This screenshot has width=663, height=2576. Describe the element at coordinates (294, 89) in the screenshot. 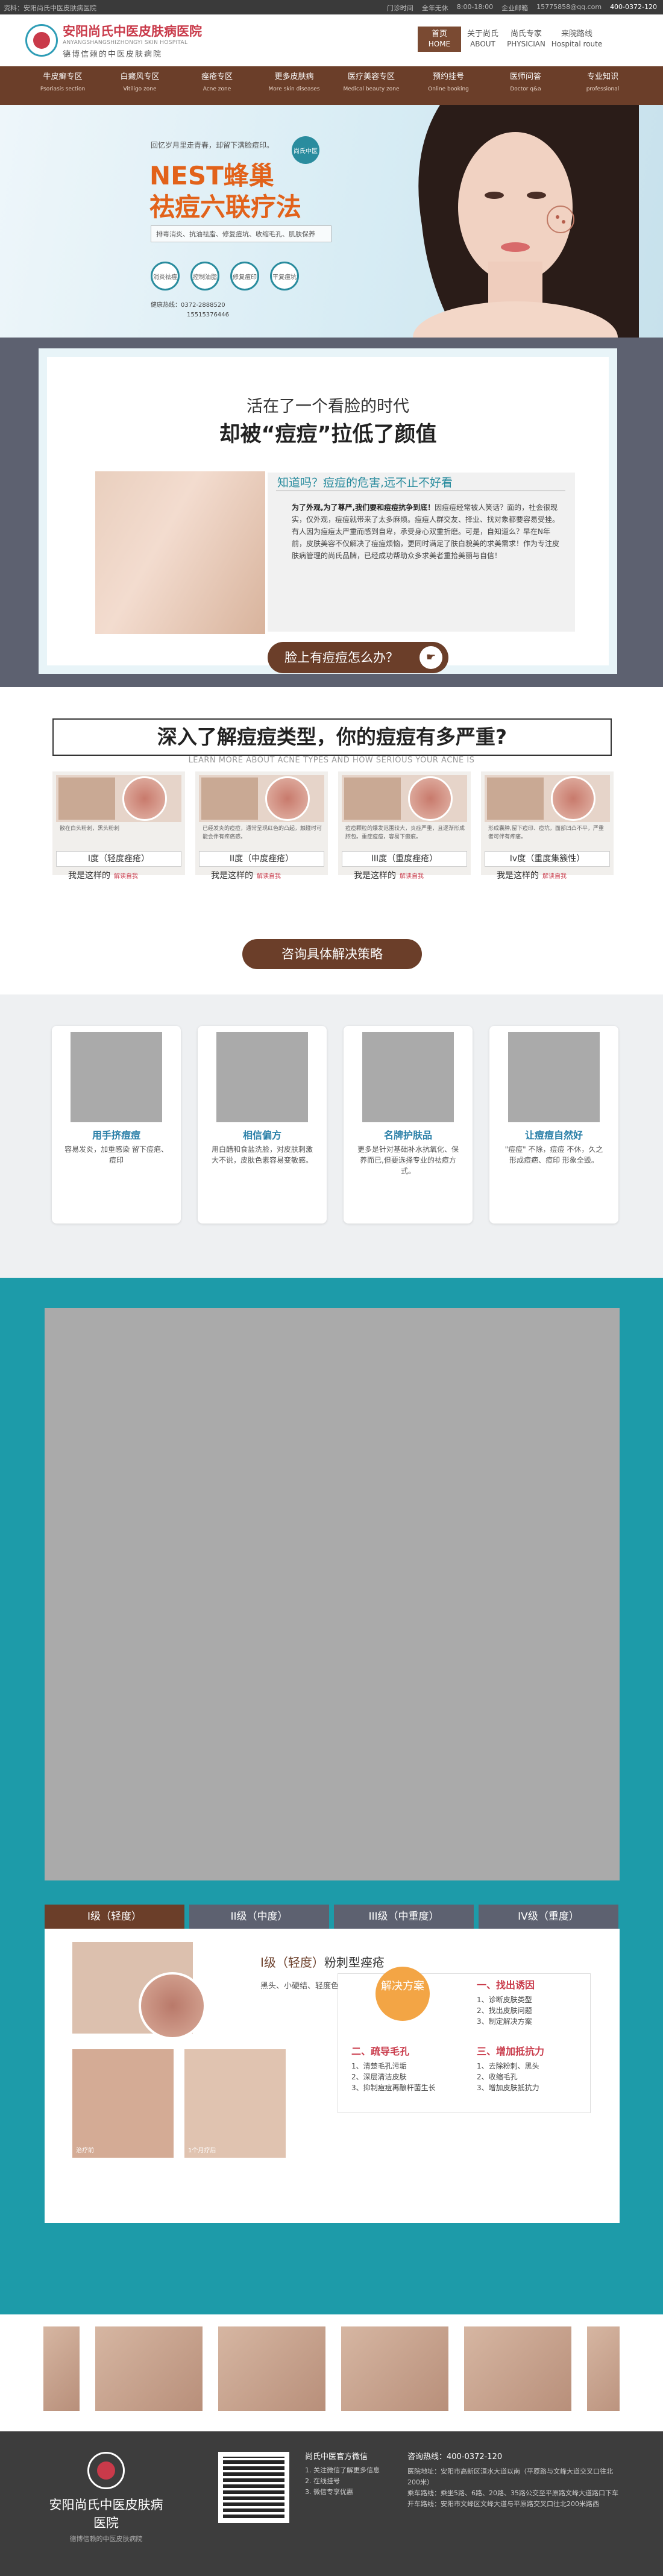

I see `mainnav-label-en: More skin diseases` at that location.